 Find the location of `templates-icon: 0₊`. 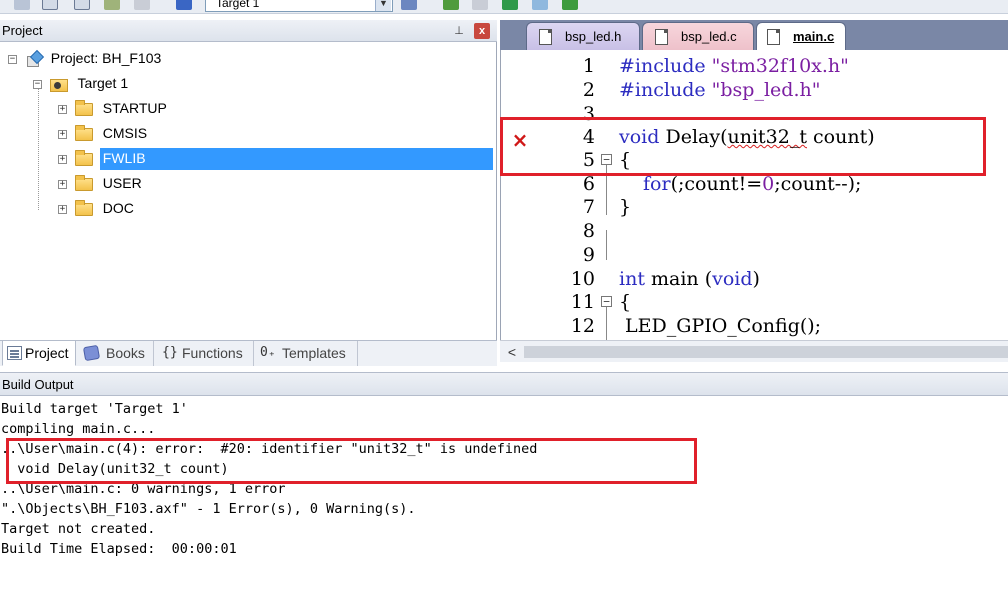

templates-icon: 0₊ is located at coordinates (268, 352).